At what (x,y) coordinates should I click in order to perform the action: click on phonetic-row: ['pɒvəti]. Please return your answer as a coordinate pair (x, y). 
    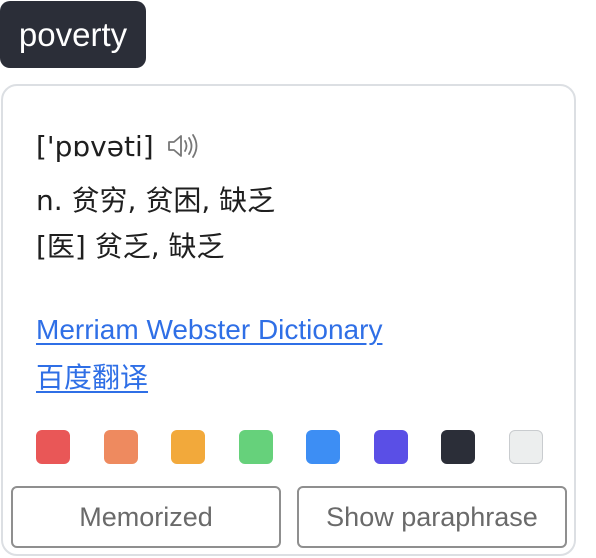
    Looking at the image, I should click on (118, 146).